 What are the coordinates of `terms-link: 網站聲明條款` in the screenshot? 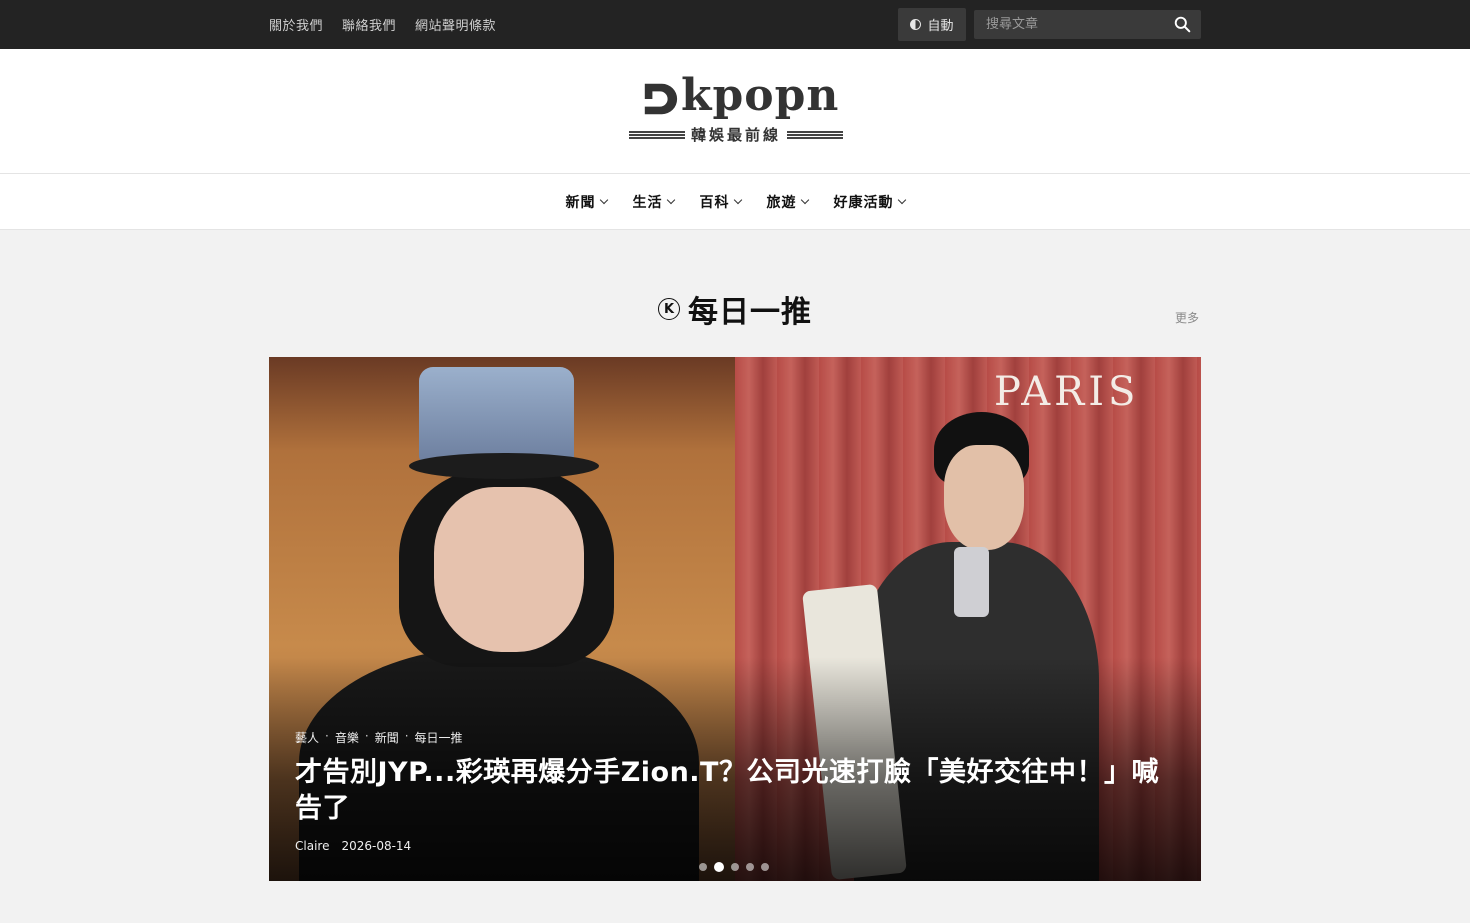 It's located at (455, 24).